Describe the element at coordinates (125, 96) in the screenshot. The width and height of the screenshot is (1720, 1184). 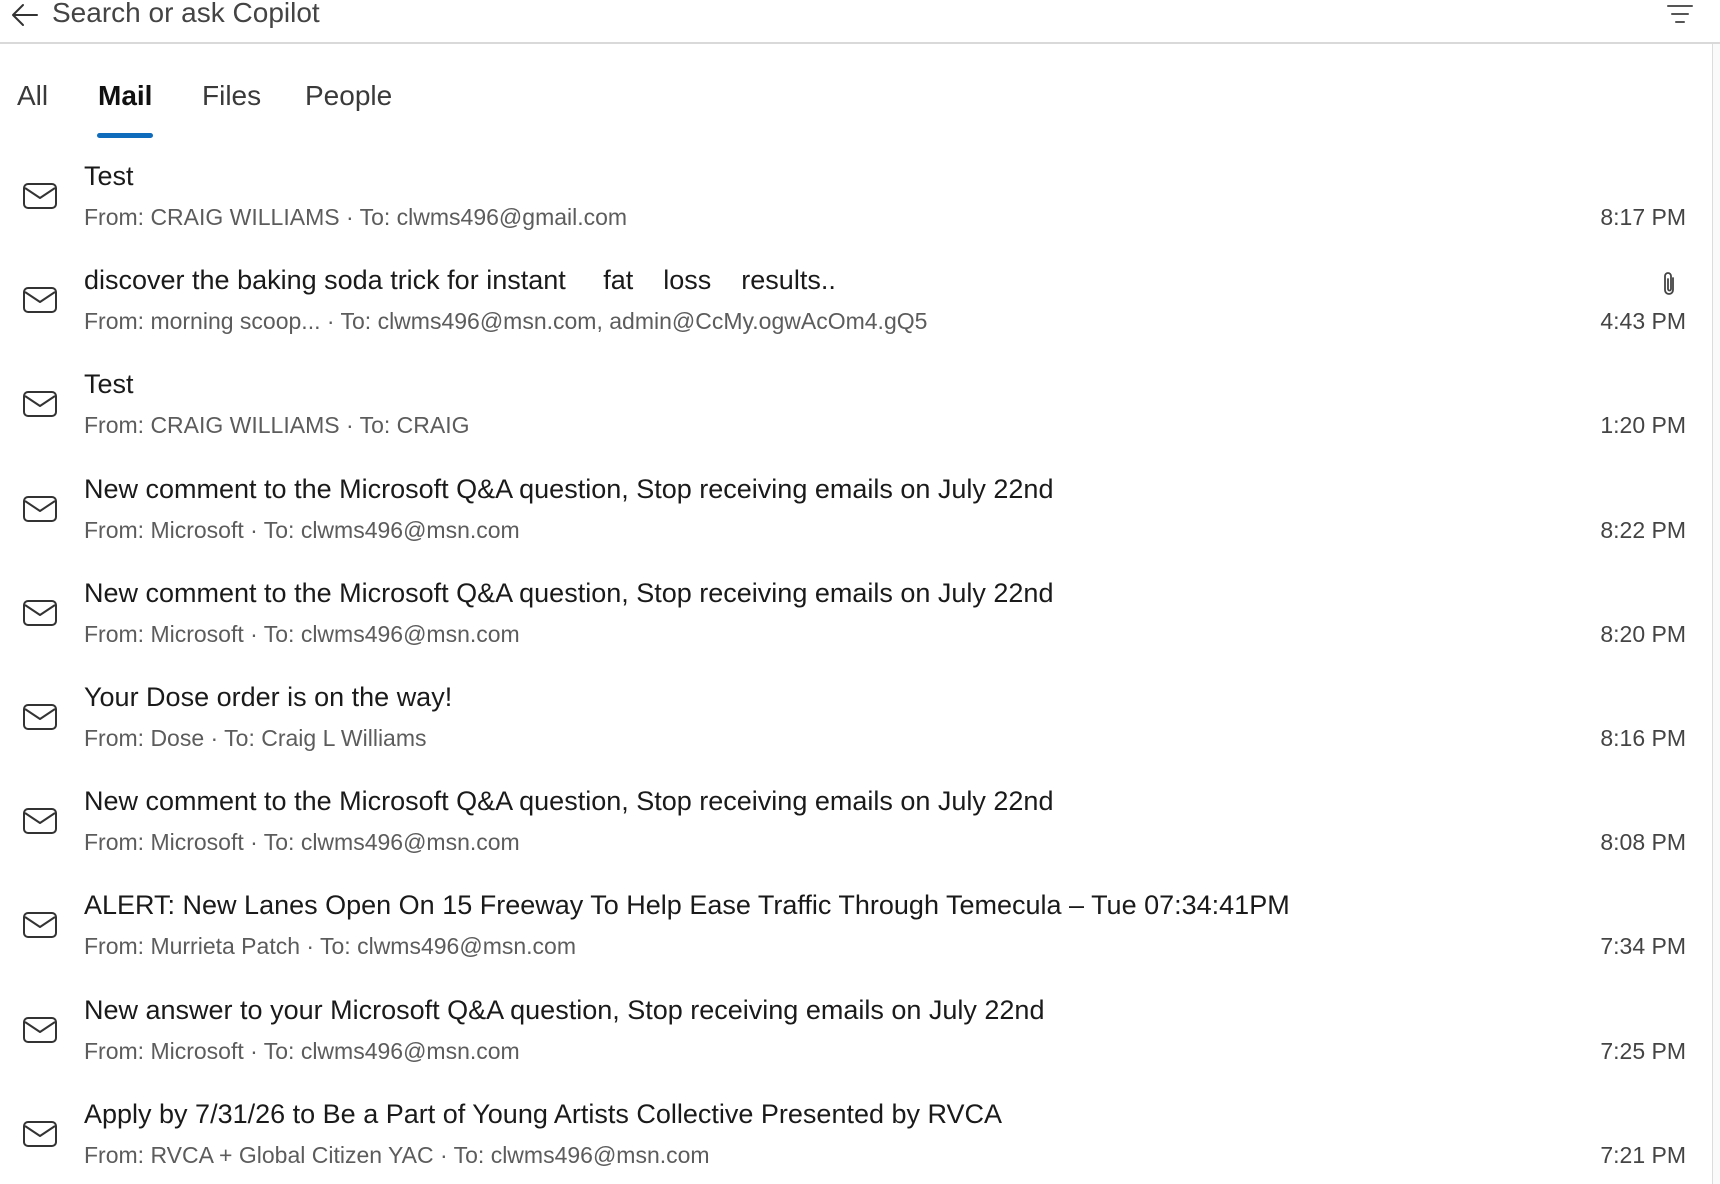
I see `tab-mail: Mail` at that location.